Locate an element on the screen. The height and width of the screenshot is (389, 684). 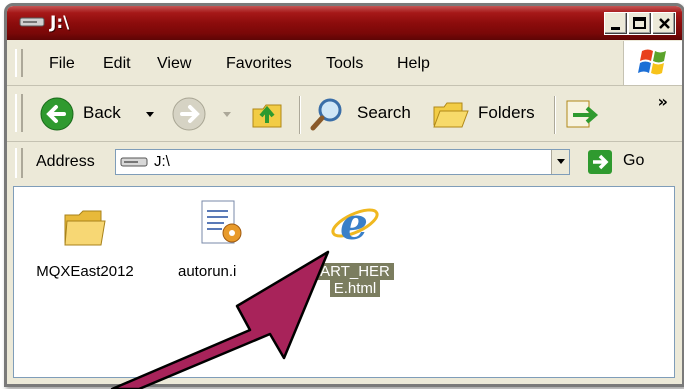
close-icon is located at coordinates (664, 23).